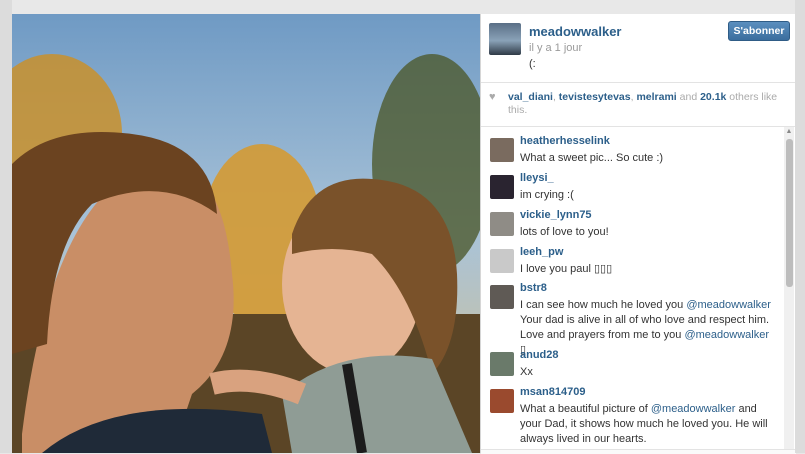 The height and width of the screenshot is (454, 805). Describe the element at coordinates (575, 31) in the screenshot. I see `author-username: meadowwalker` at that location.